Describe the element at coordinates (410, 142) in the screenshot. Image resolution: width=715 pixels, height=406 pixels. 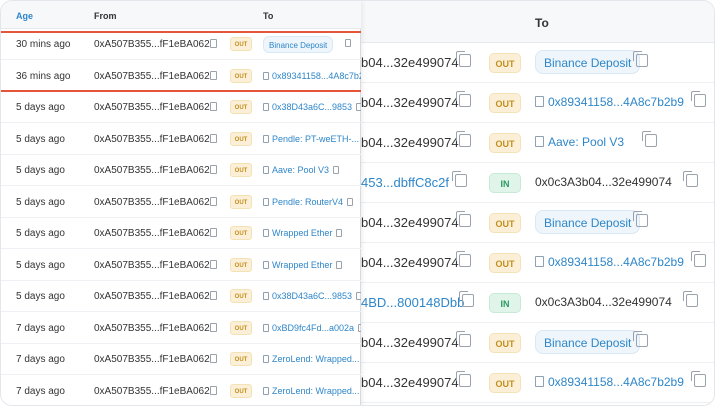
I see `from-address: b04...32e499074` at that location.